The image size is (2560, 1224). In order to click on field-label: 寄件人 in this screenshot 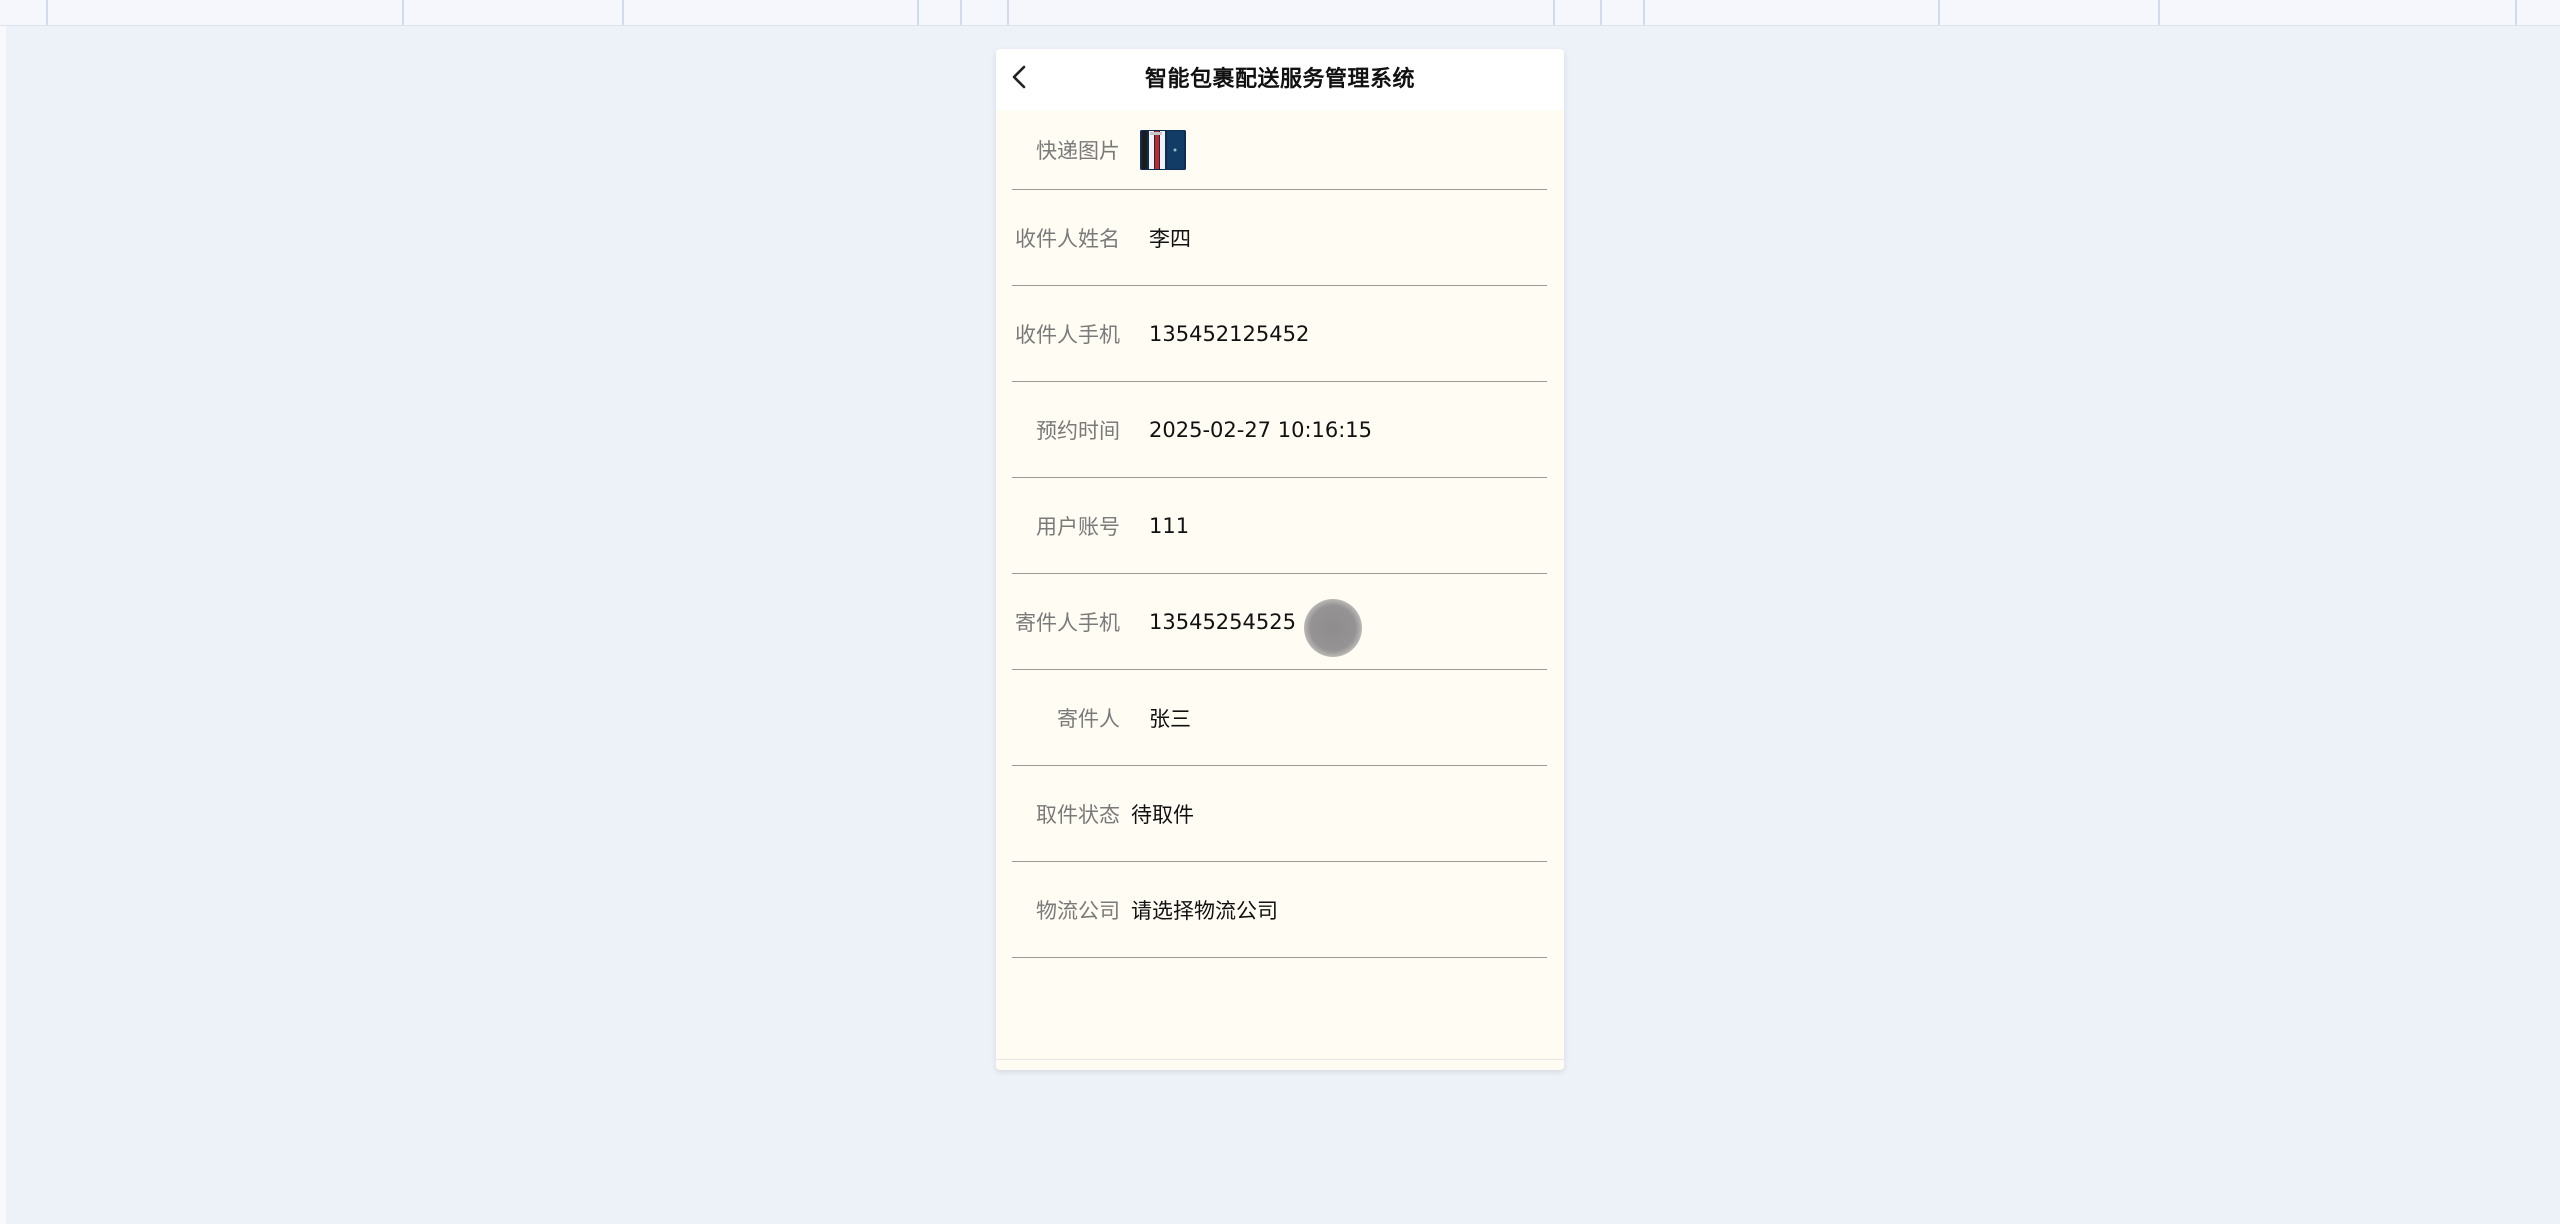, I will do `click(1088, 718)`.